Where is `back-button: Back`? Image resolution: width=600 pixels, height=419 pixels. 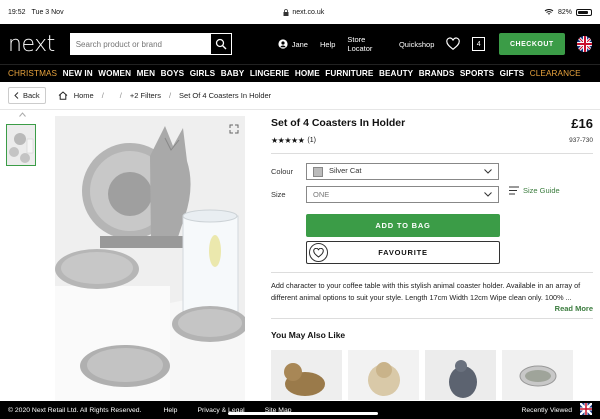
back-button: Back is located at coordinates (27, 95).